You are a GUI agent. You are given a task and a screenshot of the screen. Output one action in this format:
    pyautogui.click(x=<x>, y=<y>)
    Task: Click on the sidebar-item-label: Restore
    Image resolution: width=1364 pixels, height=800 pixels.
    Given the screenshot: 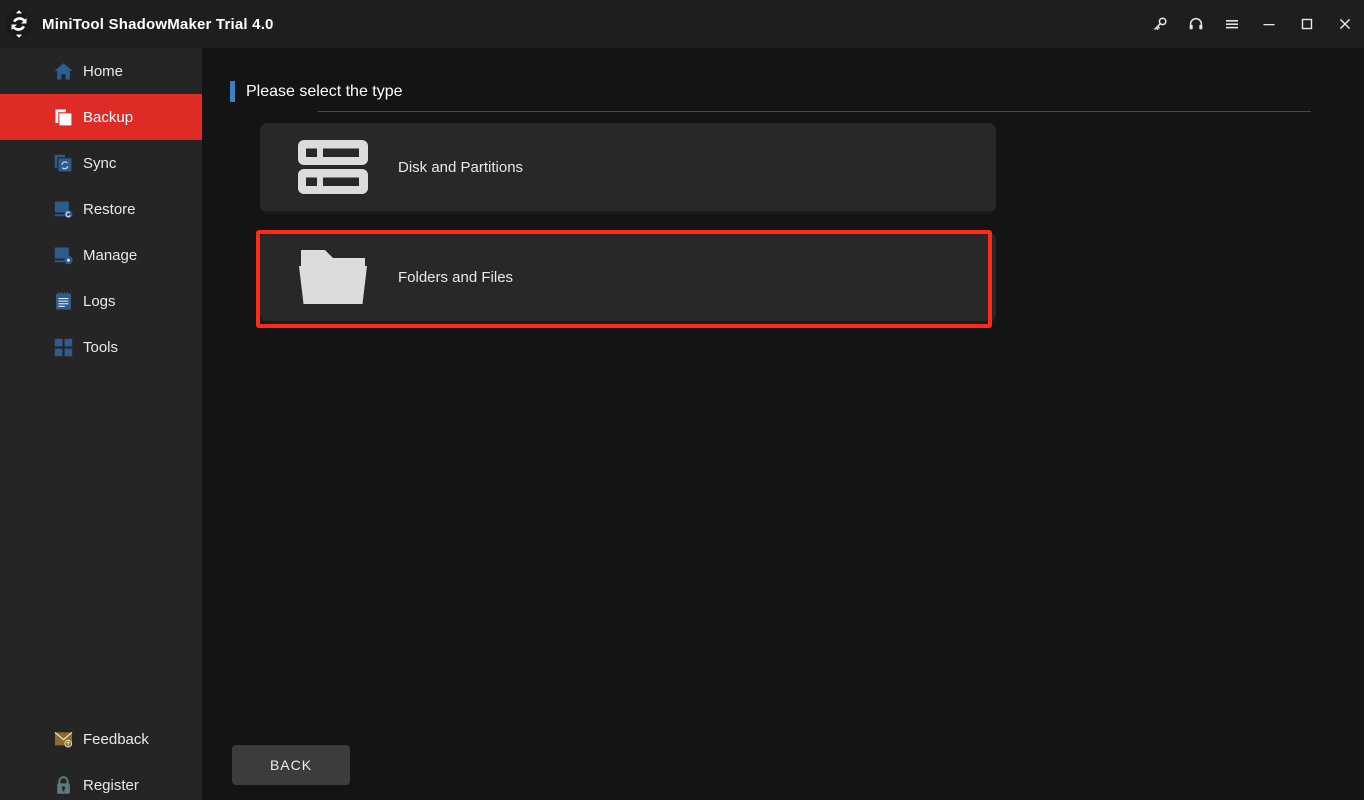 What is the action you would take?
    pyautogui.click(x=109, y=209)
    